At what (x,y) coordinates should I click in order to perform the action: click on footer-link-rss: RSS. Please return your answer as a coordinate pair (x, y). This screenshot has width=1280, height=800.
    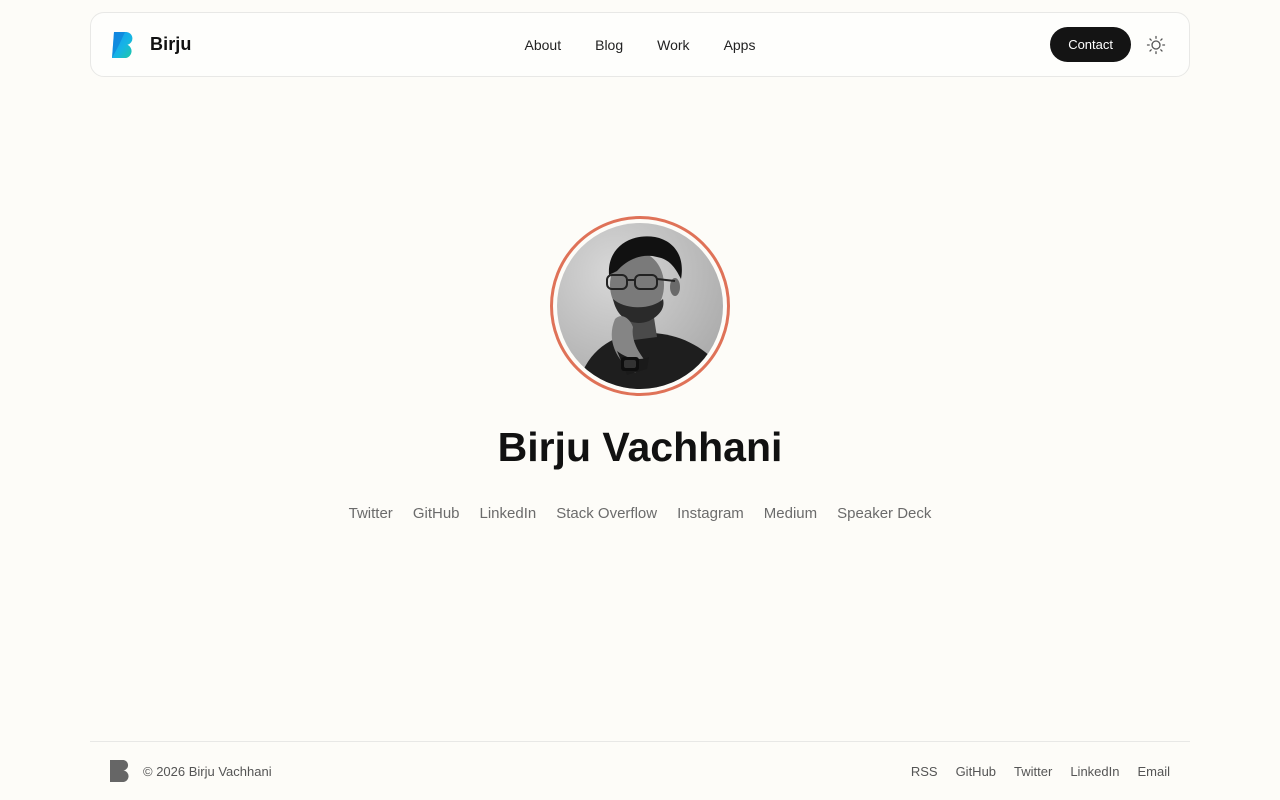
    Looking at the image, I should click on (924, 771).